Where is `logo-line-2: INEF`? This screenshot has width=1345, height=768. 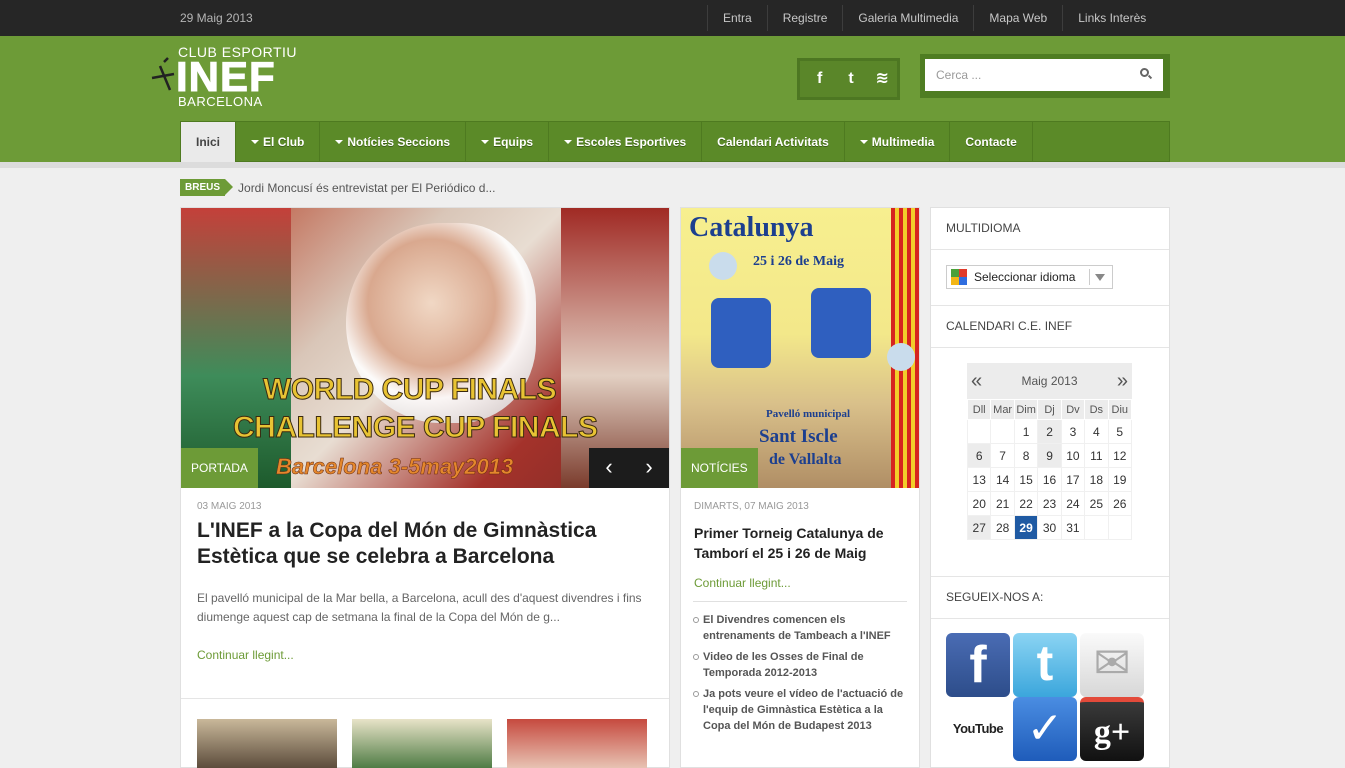 logo-line-2: INEF is located at coordinates (226, 76).